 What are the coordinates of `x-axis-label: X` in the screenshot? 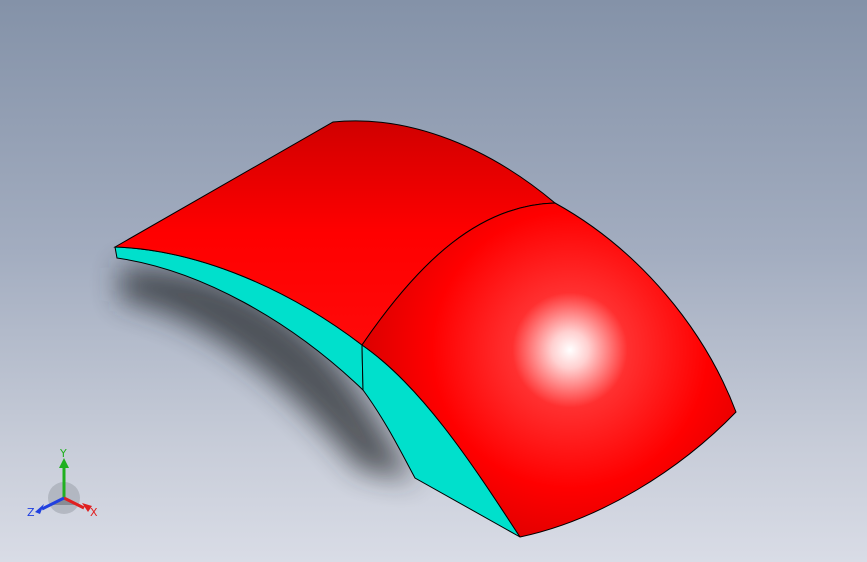 It's located at (94, 512).